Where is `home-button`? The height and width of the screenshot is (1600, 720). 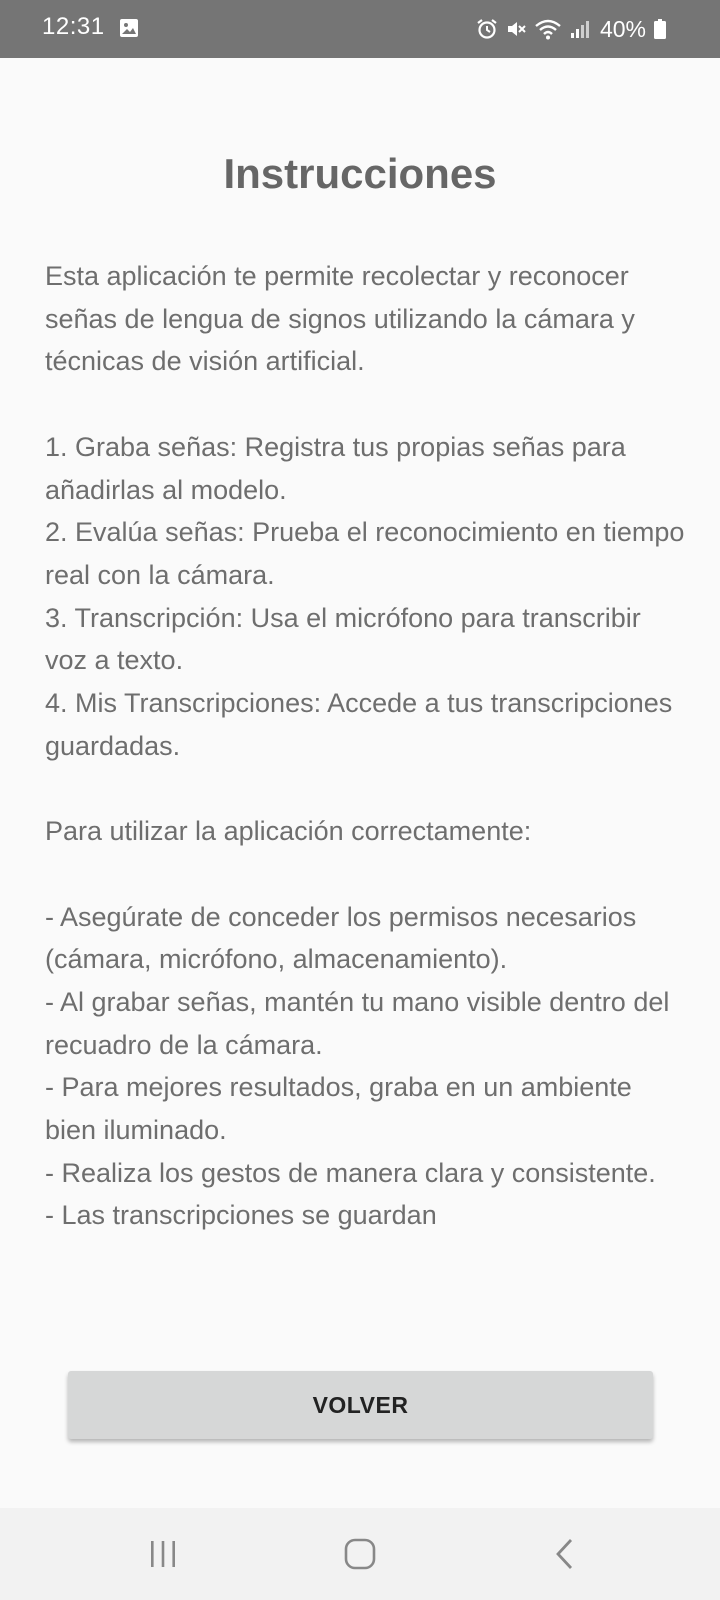
home-button is located at coordinates (360, 1554).